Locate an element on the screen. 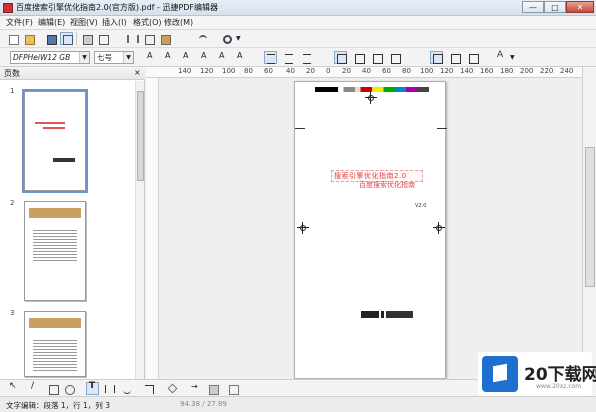  arrow-button: → is located at coordinates (194, 388).